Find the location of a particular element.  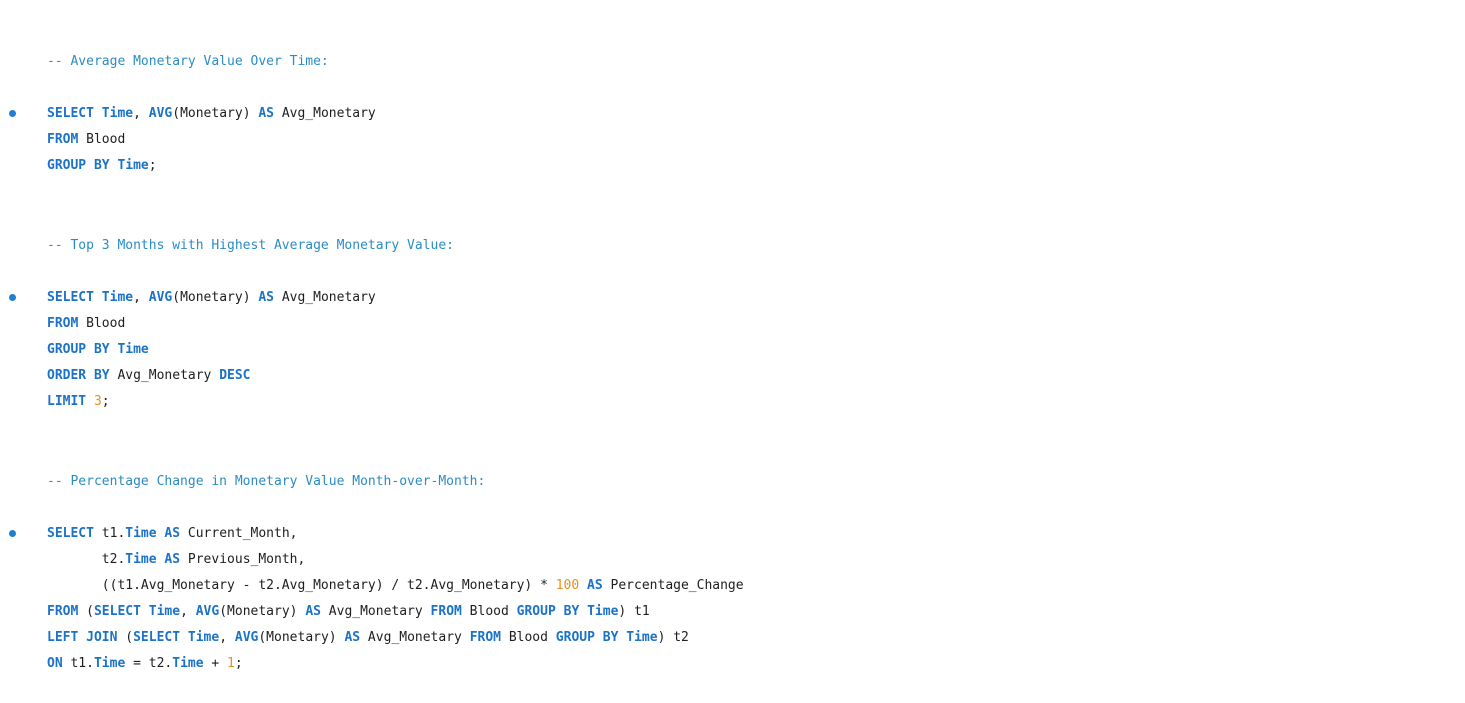

code-line: GROUP BY Time is located at coordinates (98, 350).